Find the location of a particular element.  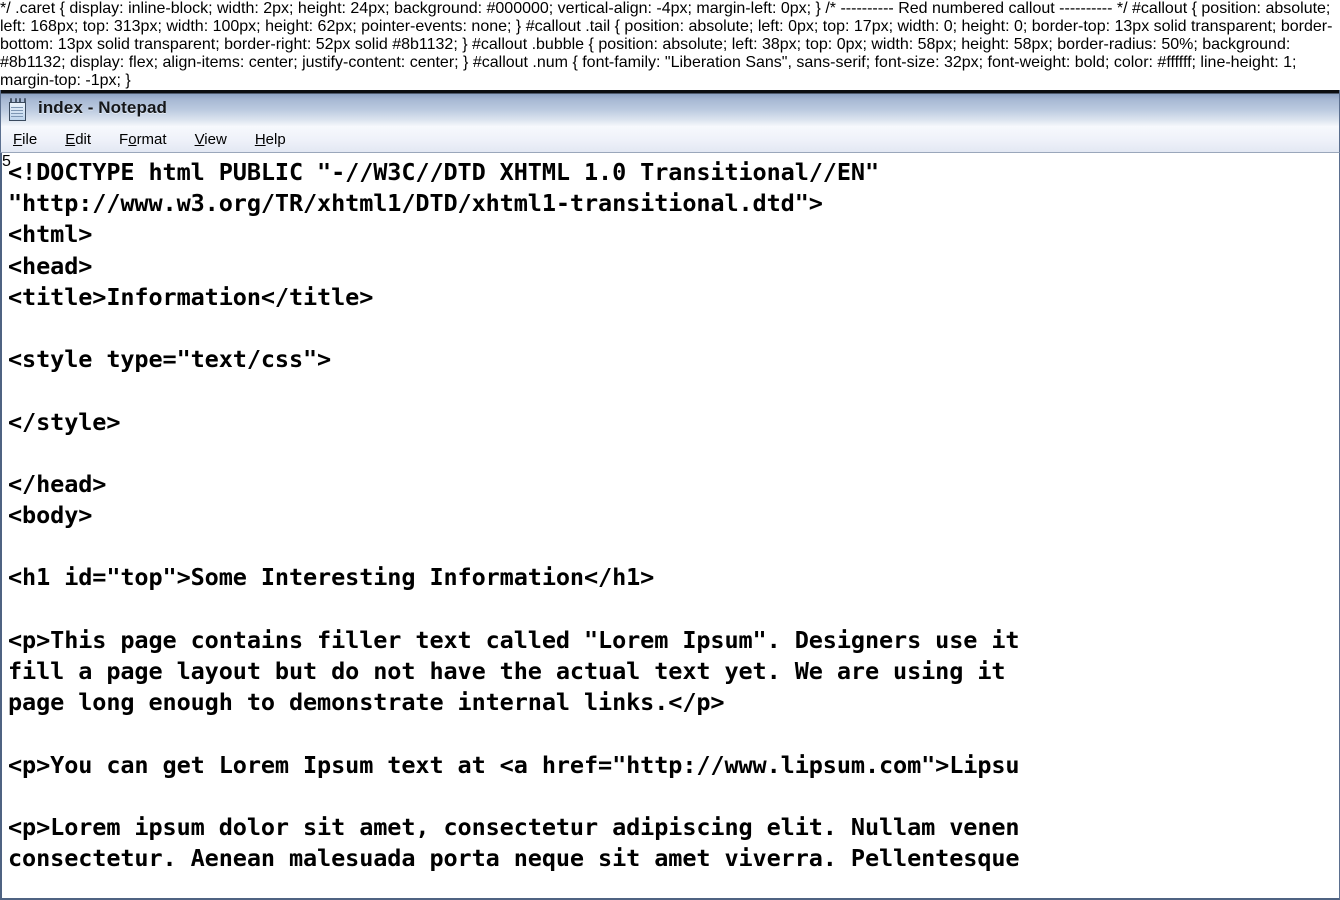

code-line: <html> is located at coordinates (50, 234).